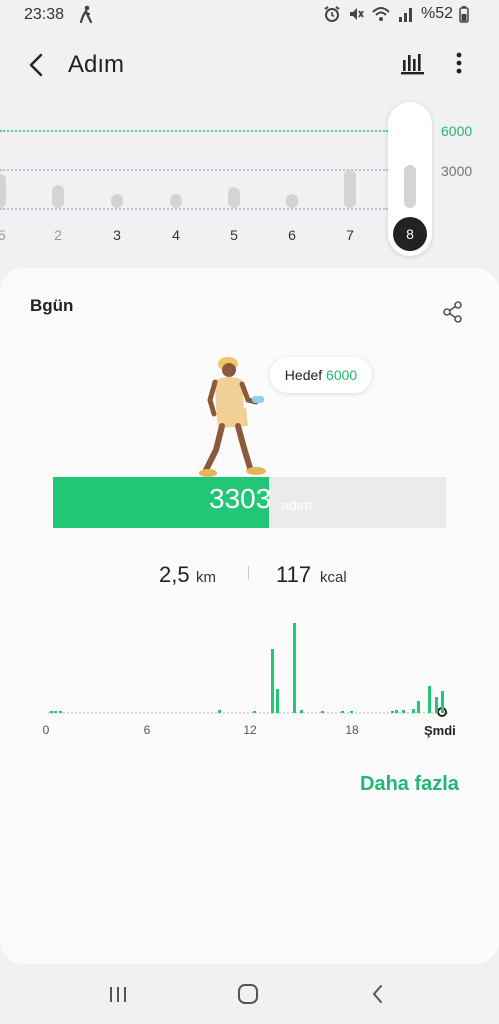 The height and width of the screenshot is (1024, 499). I want to click on day-label-3: 3, so click(117, 235).